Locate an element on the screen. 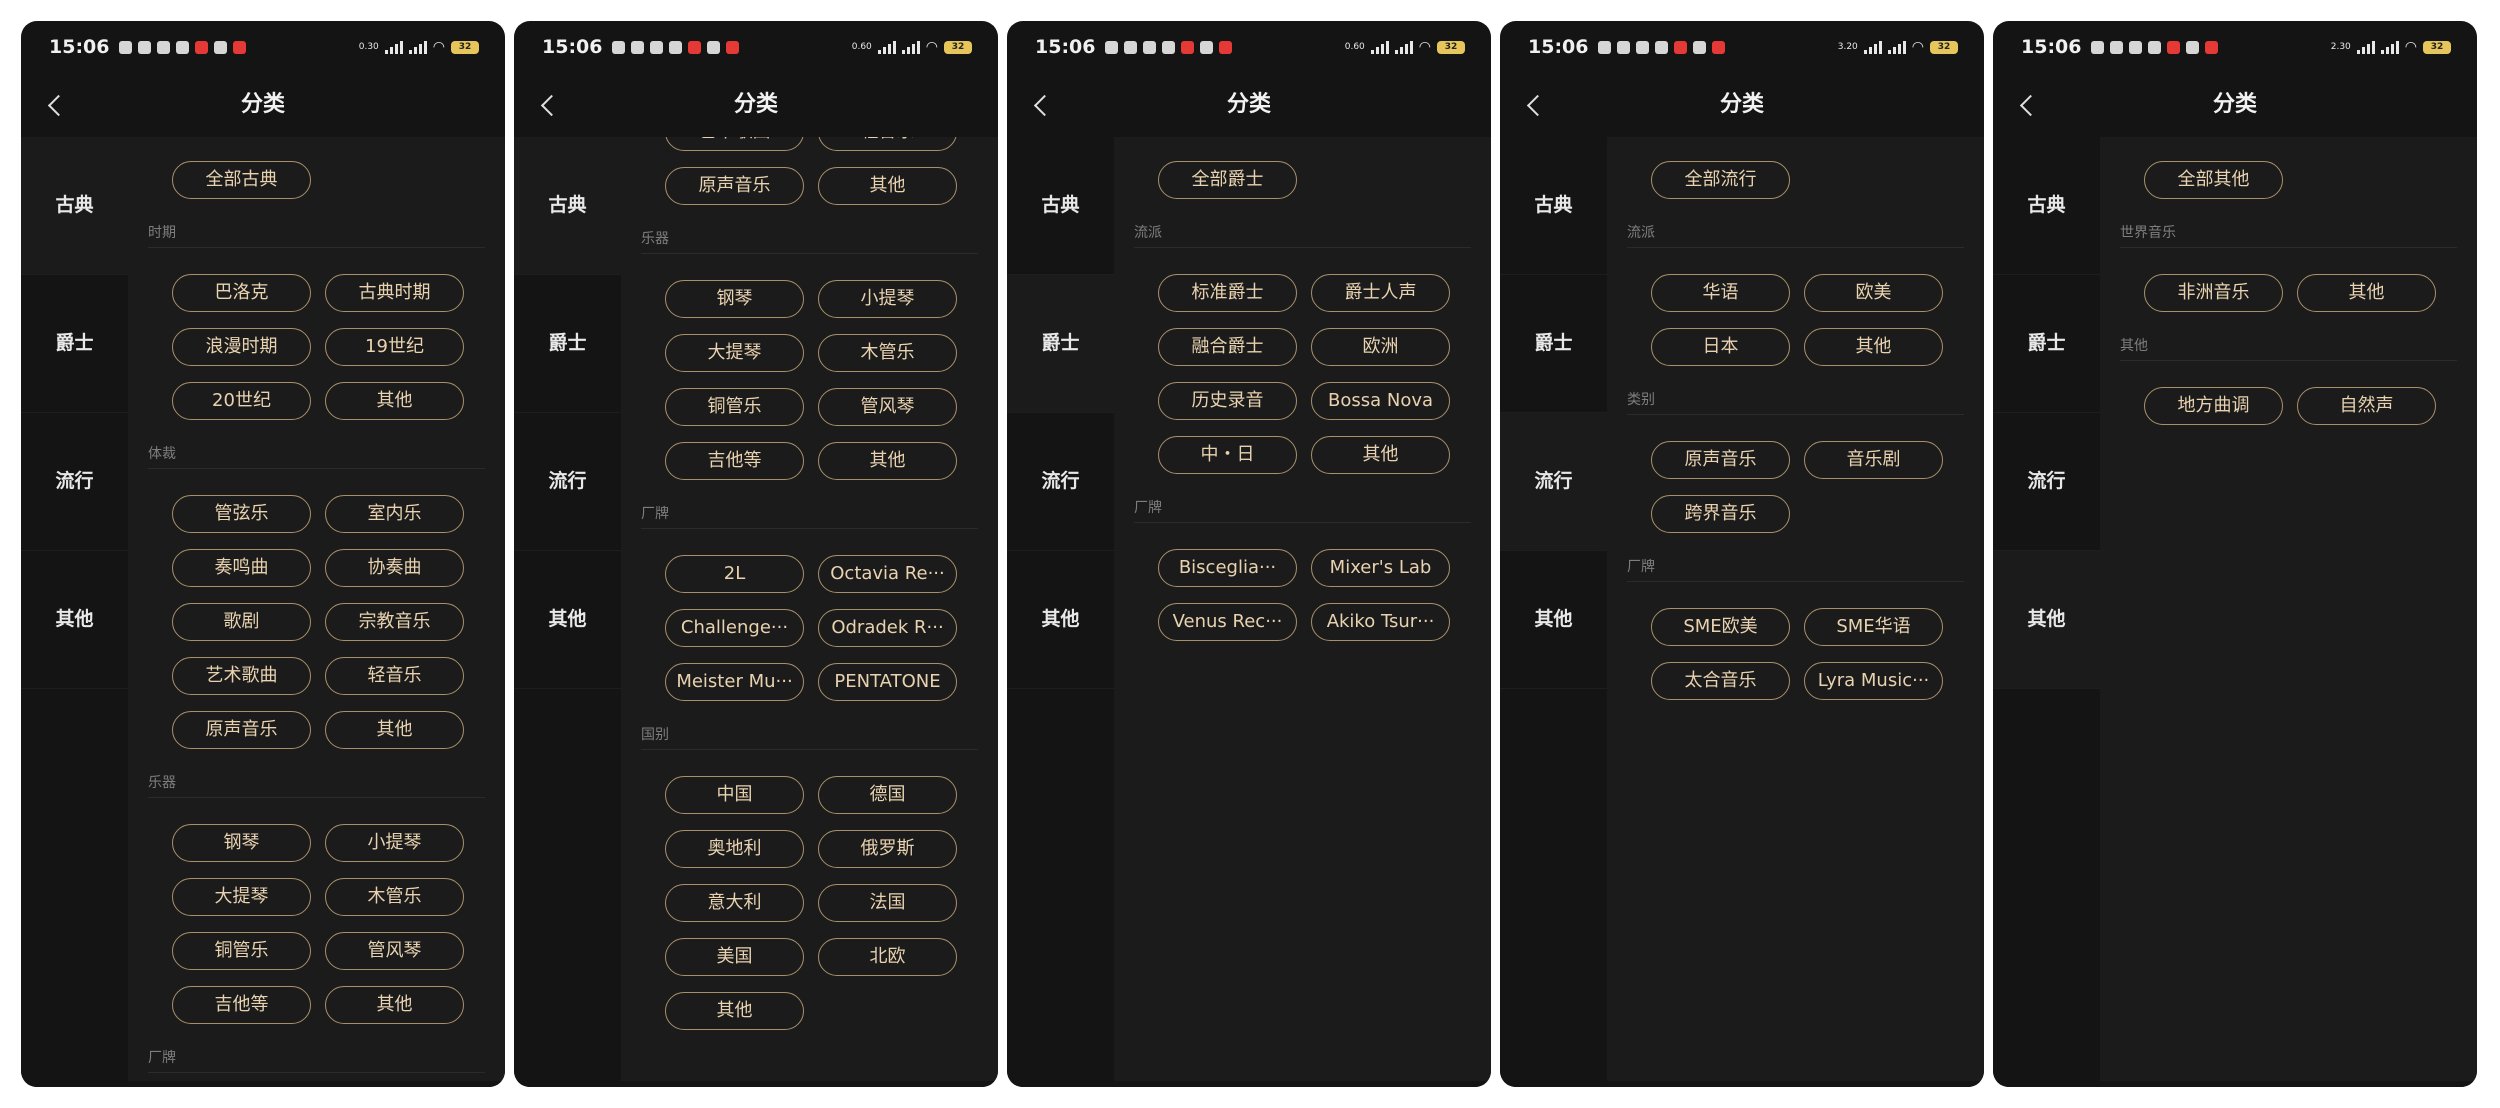 The image size is (2500, 1108). category-chip: 全部古典 is located at coordinates (241, 180).